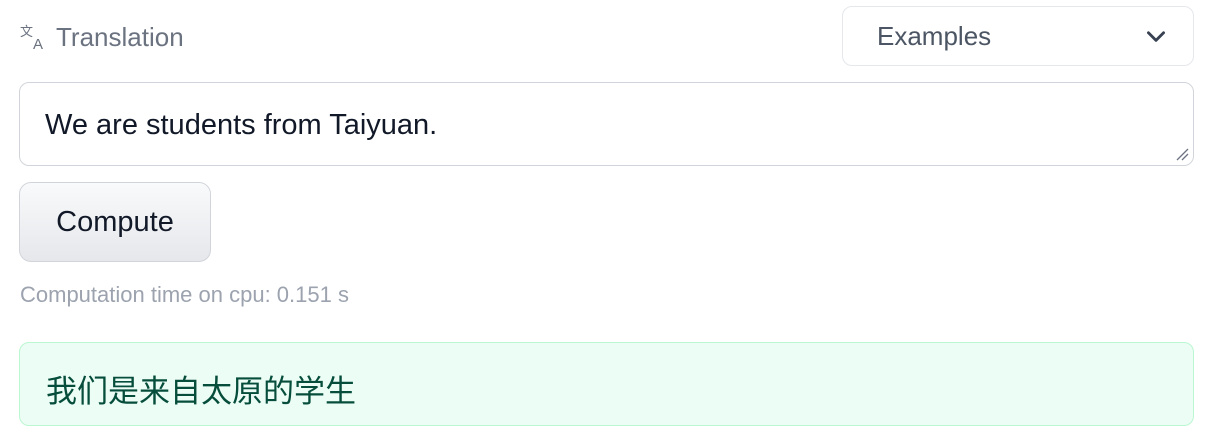  I want to click on svg-text: A, so click(38, 43).